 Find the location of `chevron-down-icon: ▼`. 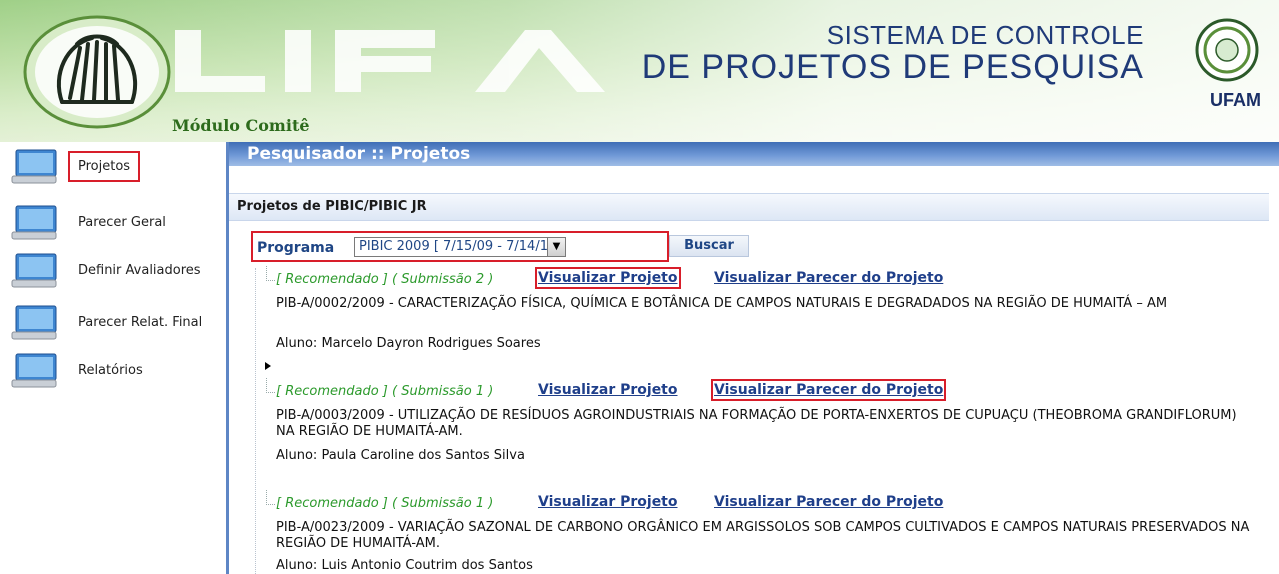

chevron-down-icon: ▼ is located at coordinates (556, 247).